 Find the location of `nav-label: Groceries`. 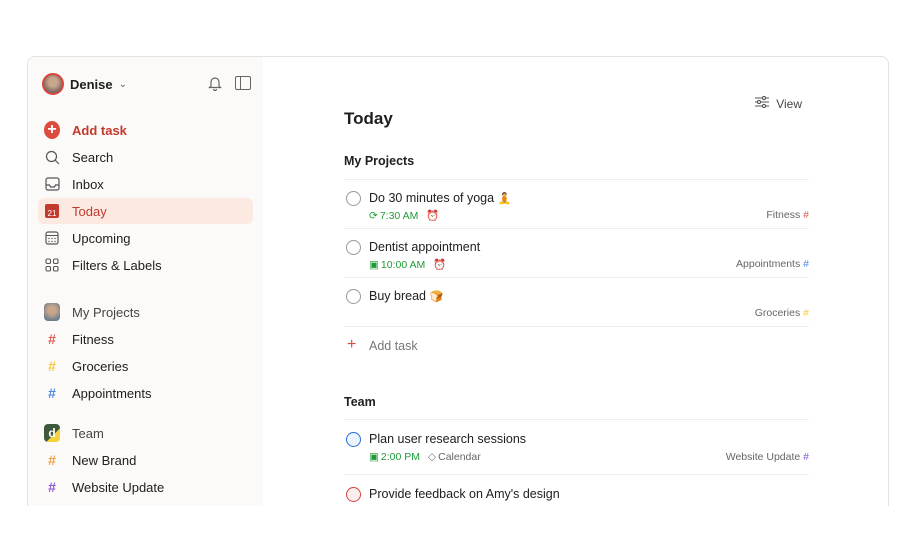

nav-label: Groceries is located at coordinates (100, 366).